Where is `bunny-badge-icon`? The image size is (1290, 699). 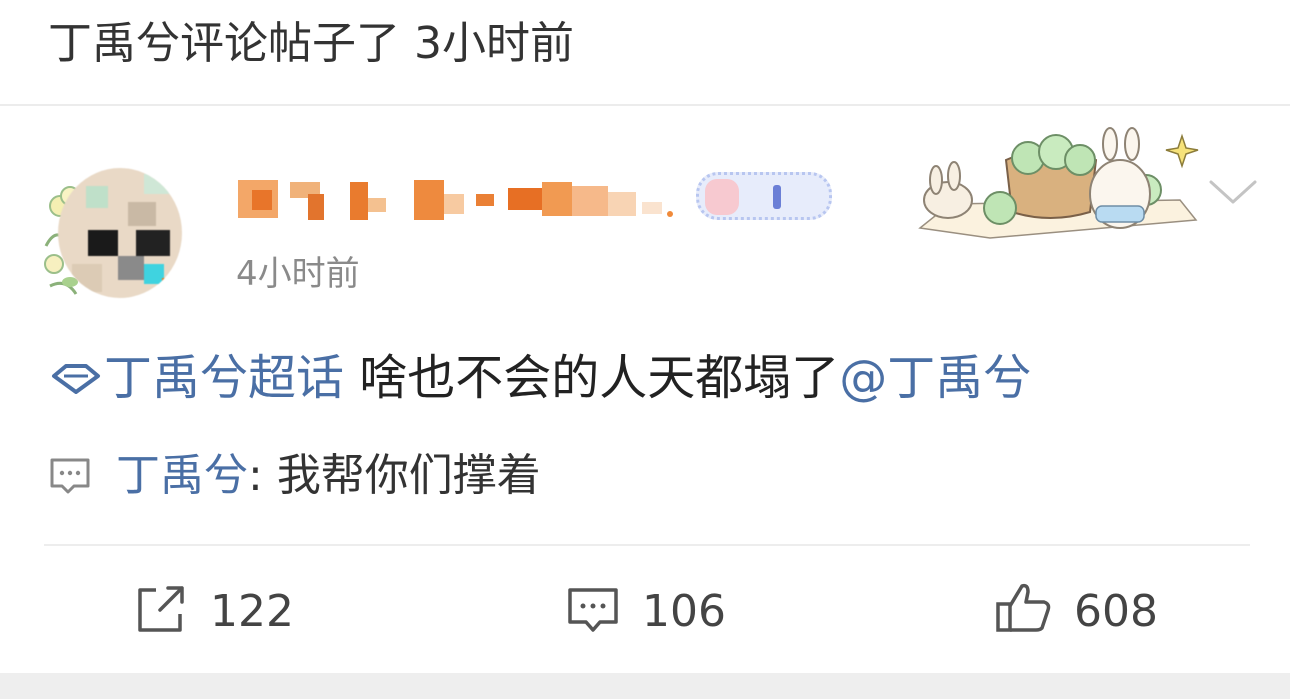
bunny-badge-icon is located at coordinates (722, 197).